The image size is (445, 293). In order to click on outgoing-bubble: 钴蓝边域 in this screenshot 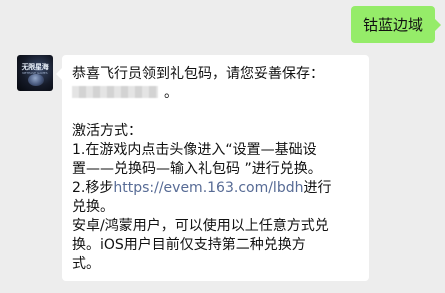, I will do `click(396, 24)`.